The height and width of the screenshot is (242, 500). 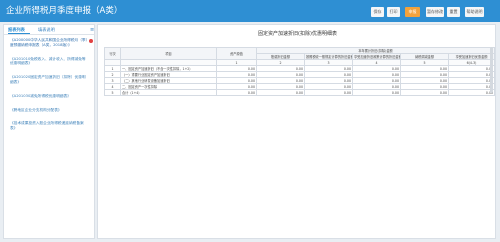 I want to click on menu-icon: ≡, so click(x=92, y=30).